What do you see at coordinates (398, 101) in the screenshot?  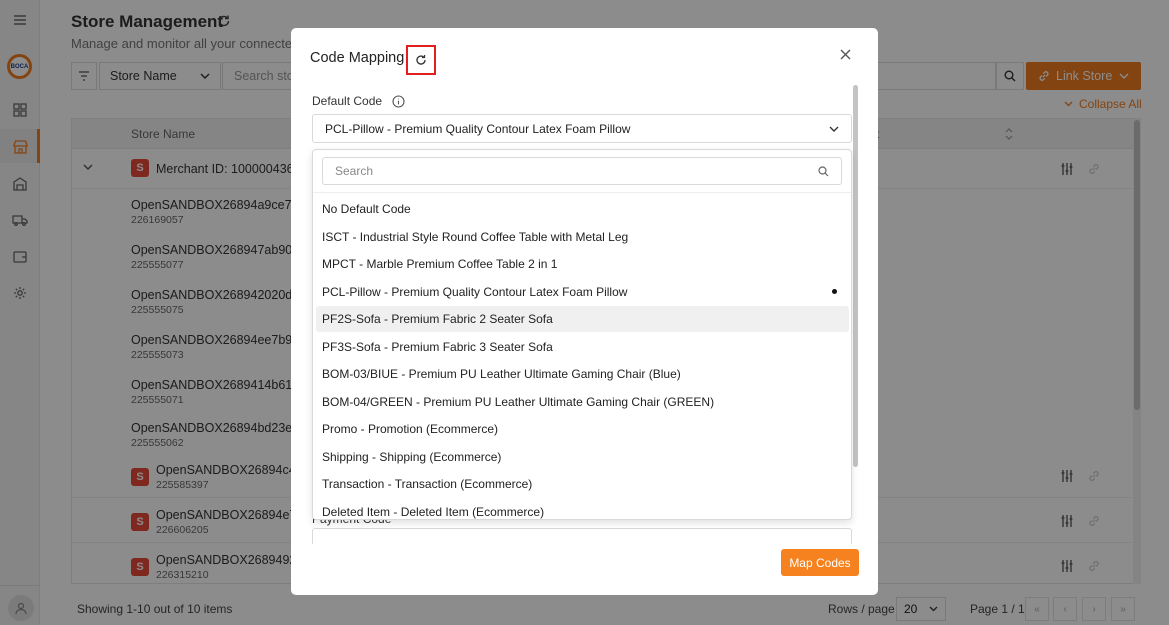 I see `info-icon` at bounding box center [398, 101].